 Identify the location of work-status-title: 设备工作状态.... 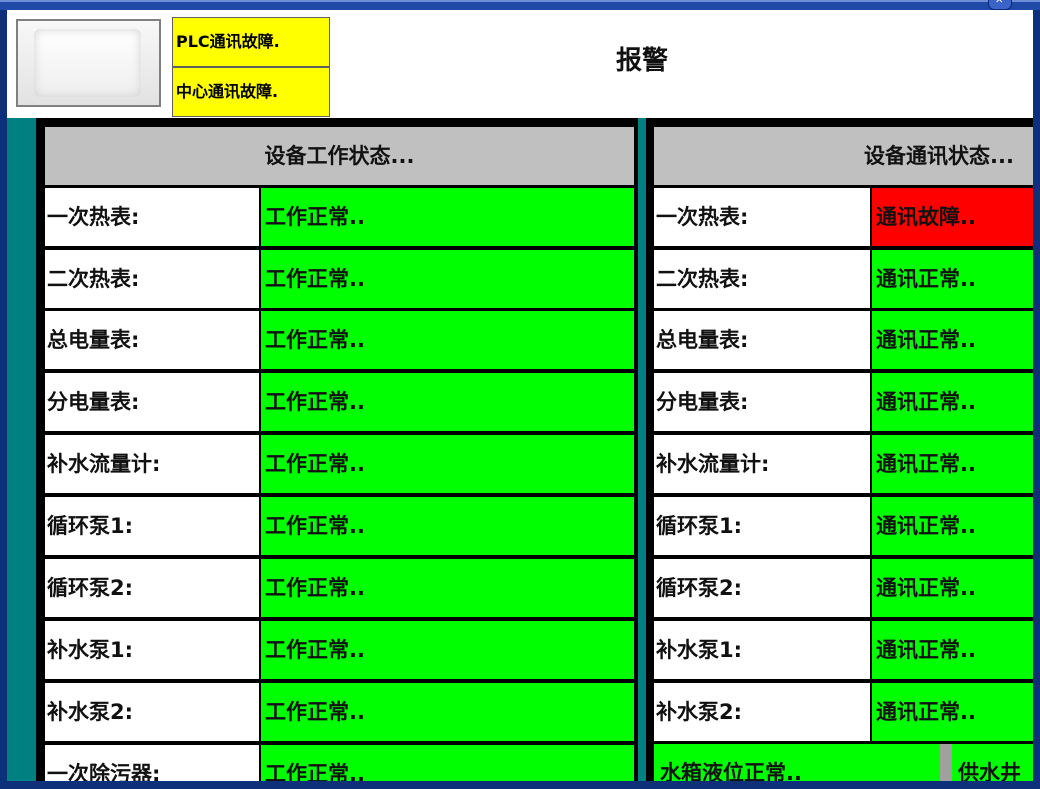
(339, 156).